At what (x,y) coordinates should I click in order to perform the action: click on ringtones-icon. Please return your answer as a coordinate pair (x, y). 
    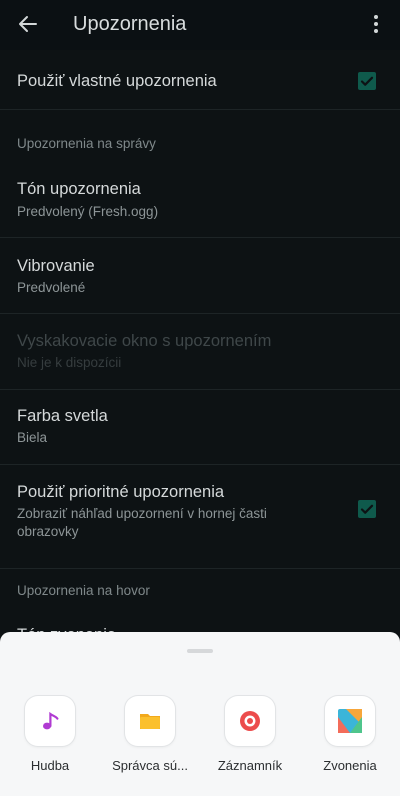
    Looking at the image, I should click on (350, 721).